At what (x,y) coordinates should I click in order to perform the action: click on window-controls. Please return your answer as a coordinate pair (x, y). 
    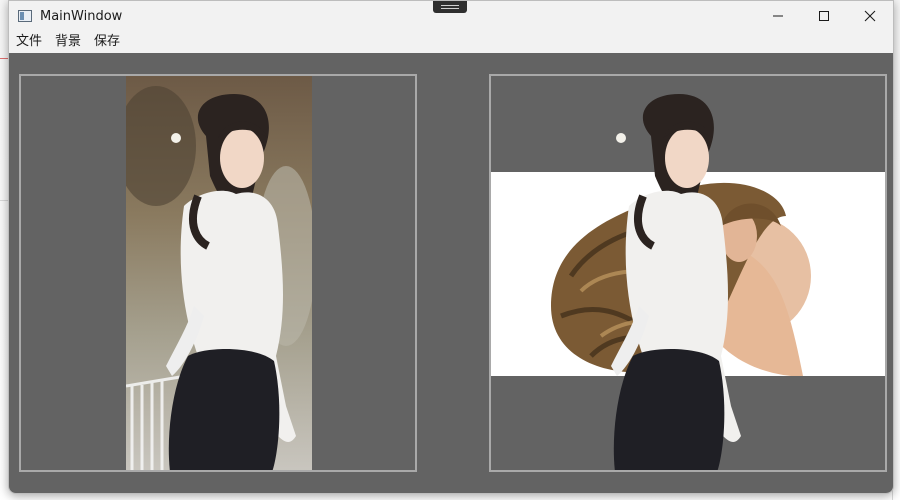
    Looking at the image, I should click on (824, 16).